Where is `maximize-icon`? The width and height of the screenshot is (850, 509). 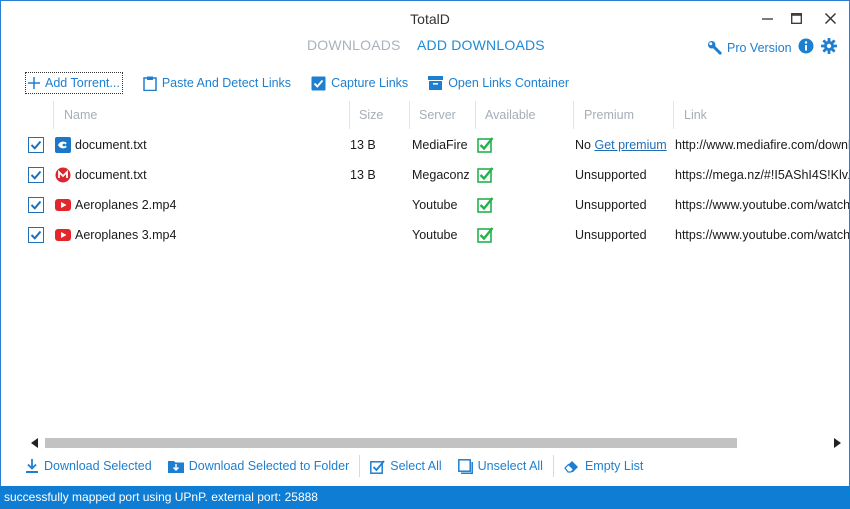
maximize-icon is located at coordinates (796, 18).